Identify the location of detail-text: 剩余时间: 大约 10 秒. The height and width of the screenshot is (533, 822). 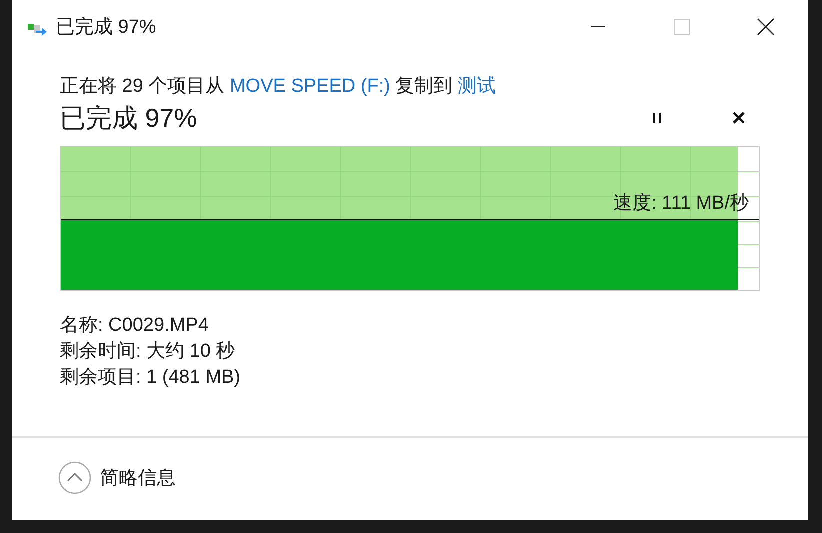
(148, 352).